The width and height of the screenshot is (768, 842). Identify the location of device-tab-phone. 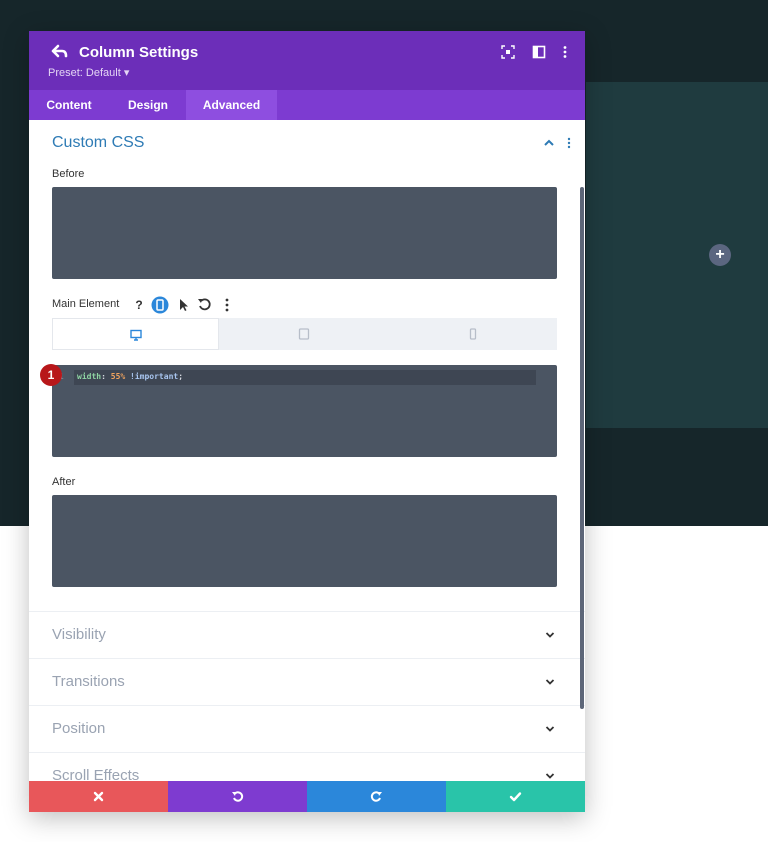
(473, 334).